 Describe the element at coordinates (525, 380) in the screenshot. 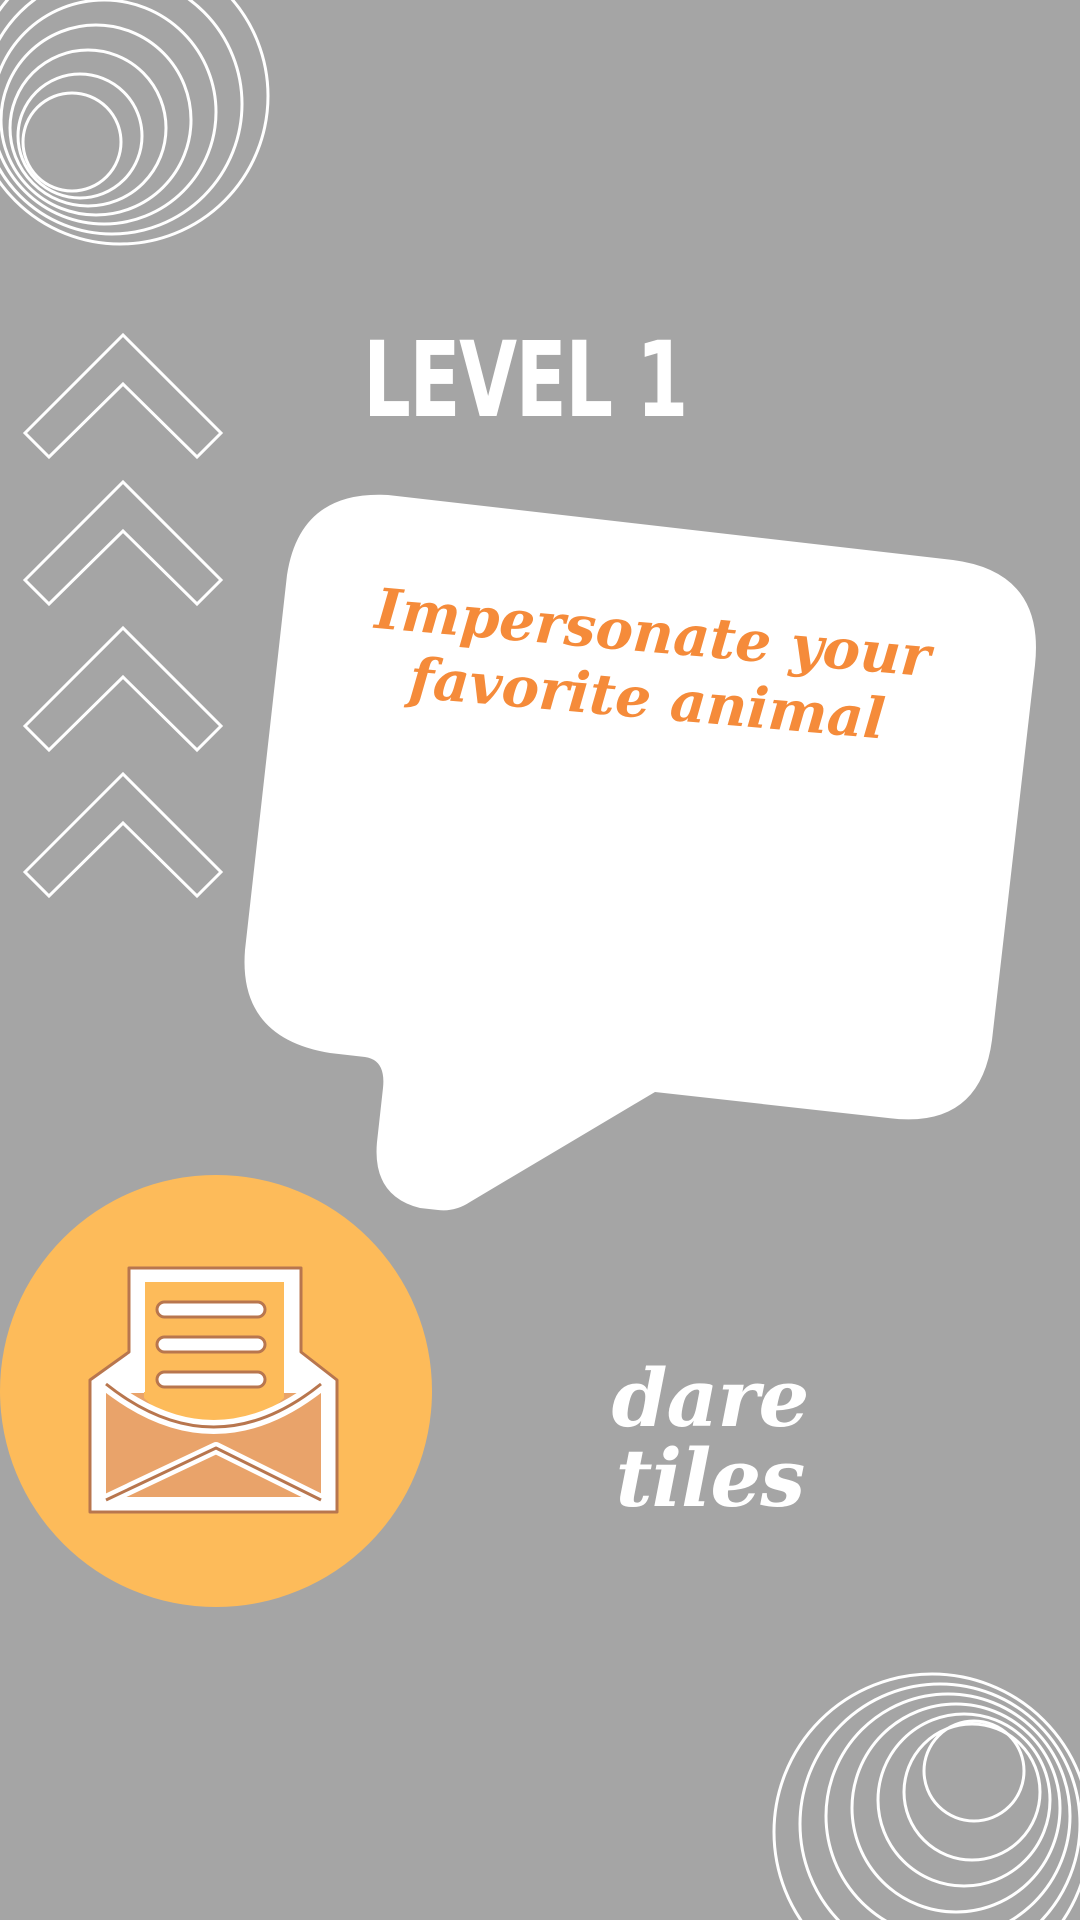

I see `level-title: LEVEL 1` at that location.